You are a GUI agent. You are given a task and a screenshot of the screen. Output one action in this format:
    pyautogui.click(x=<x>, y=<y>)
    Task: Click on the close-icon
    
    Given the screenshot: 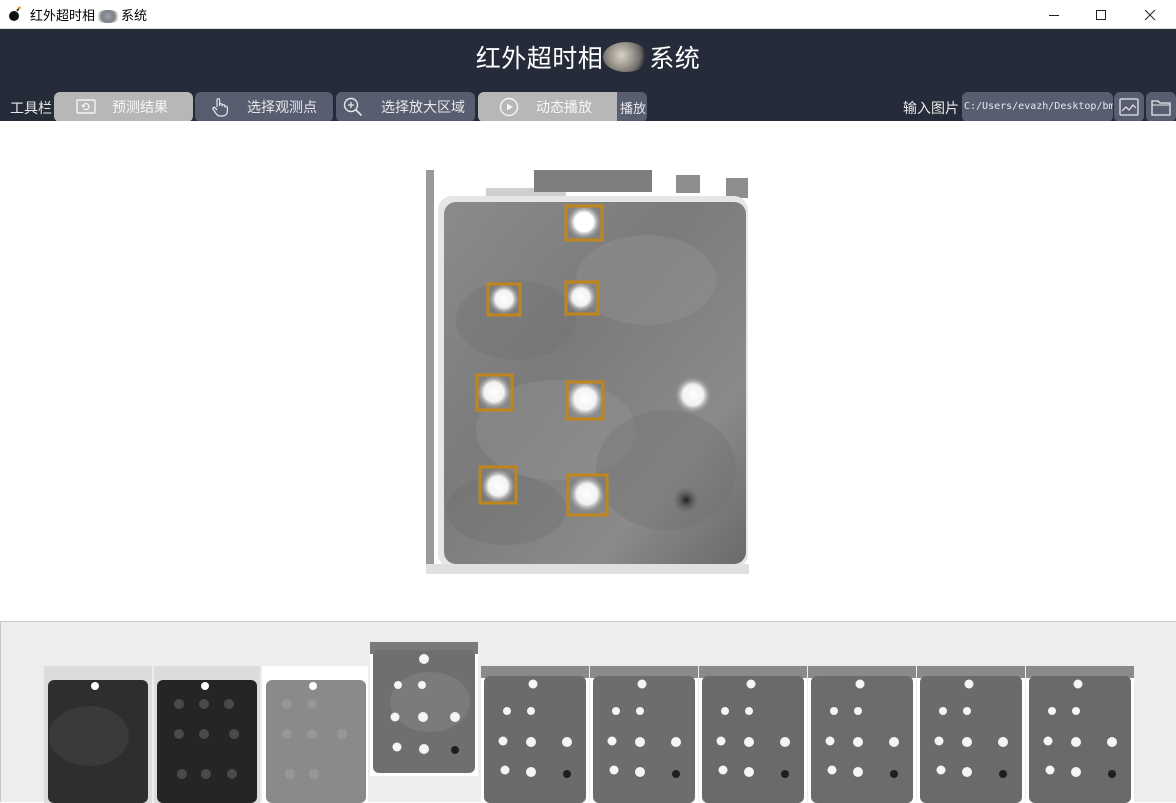 What is the action you would take?
    pyautogui.click(x=1150, y=14)
    